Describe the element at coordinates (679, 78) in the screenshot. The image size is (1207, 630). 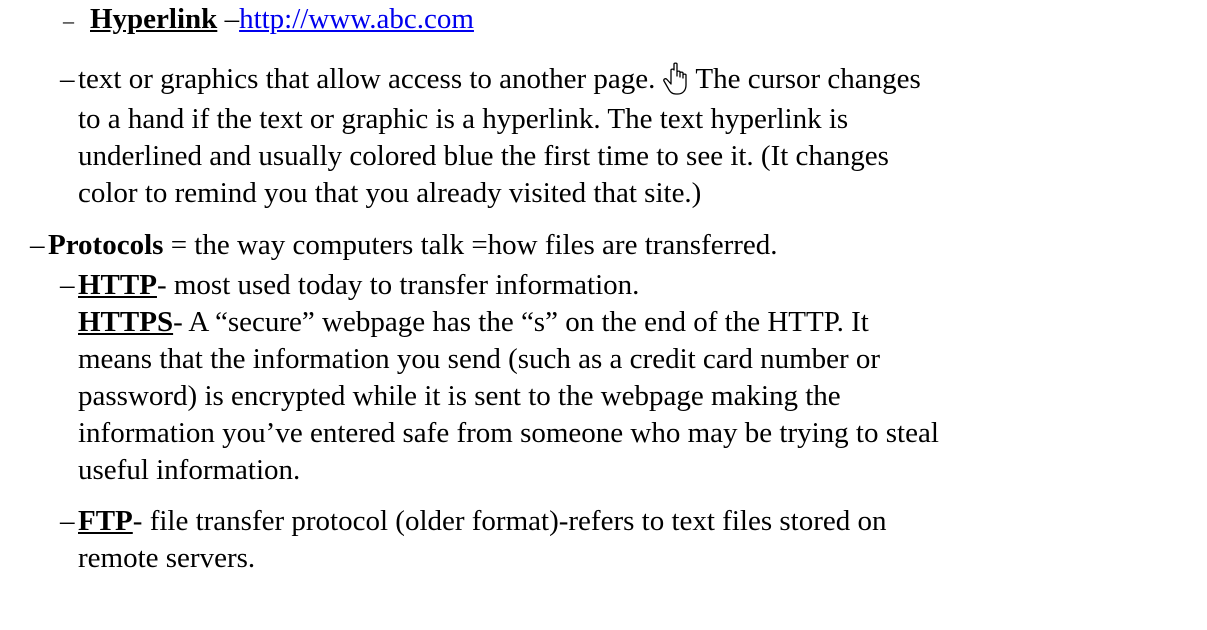
I see `hand-pointer-icon` at that location.